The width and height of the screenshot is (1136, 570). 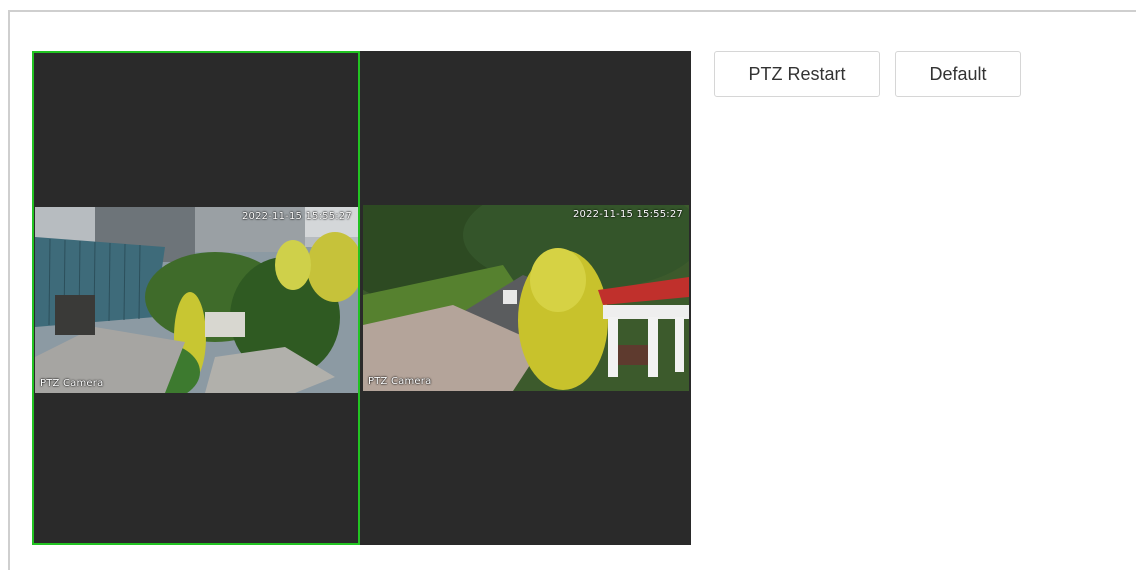 I want to click on osd-timestamp-1: 2022-11-15 15:55:27, so click(x=296, y=216).